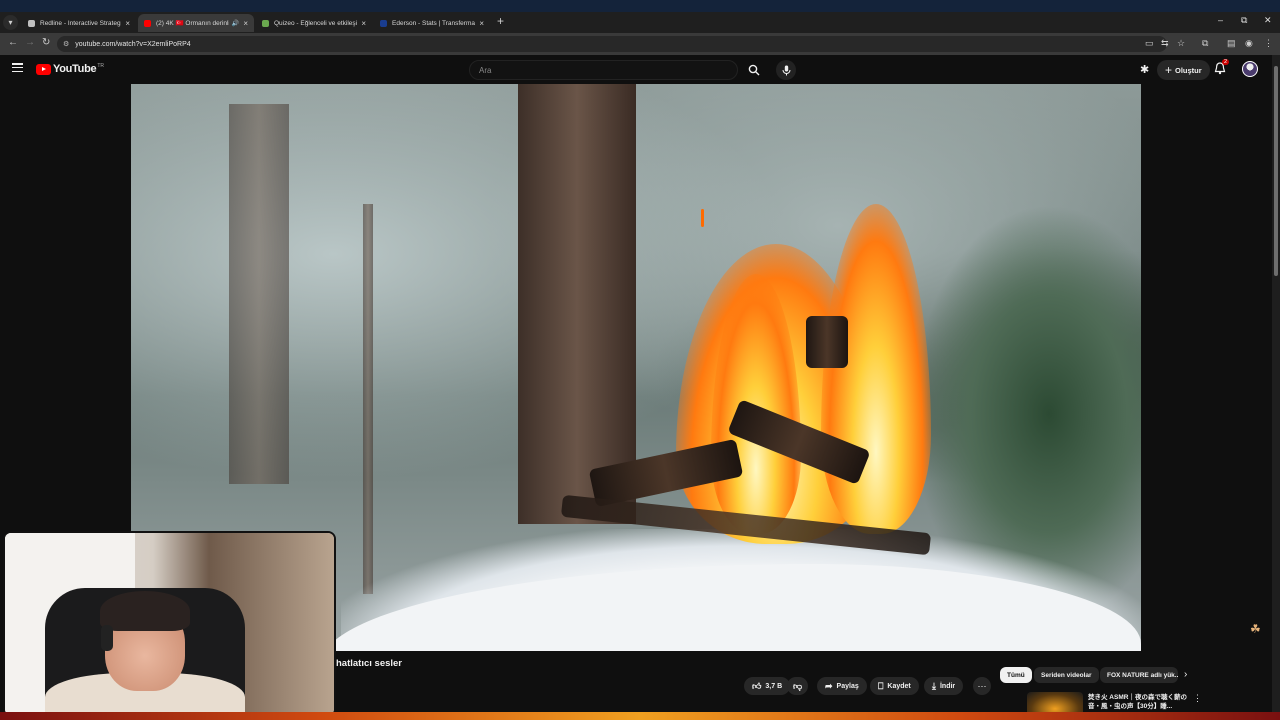 The height and width of the screenshot is (720, 1280). I want to click on browser-tab-4: Ederson - Stats | Transfermarkt ×, so click(432, 23).